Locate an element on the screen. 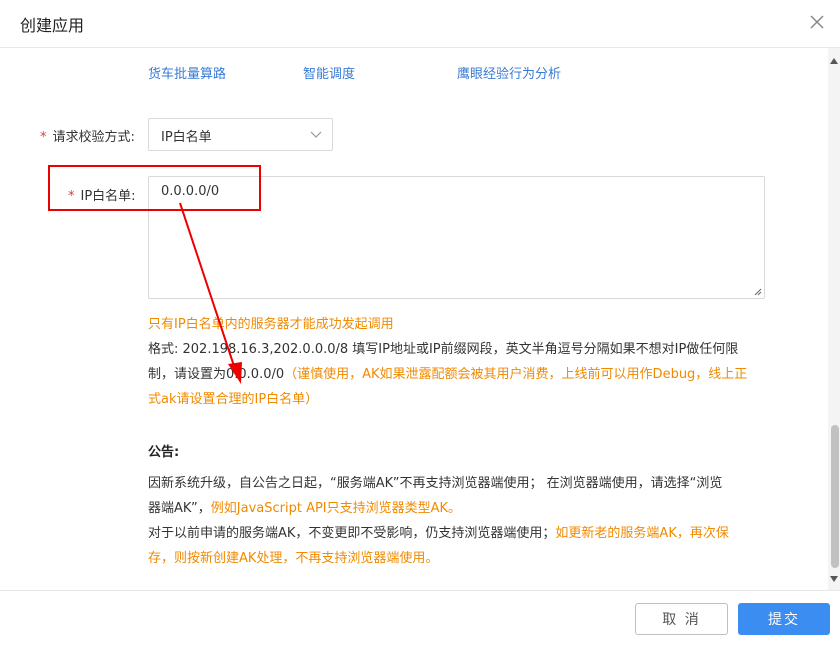  verify-method-label: * 请求校验方式: is located at coordinates (87, 135).